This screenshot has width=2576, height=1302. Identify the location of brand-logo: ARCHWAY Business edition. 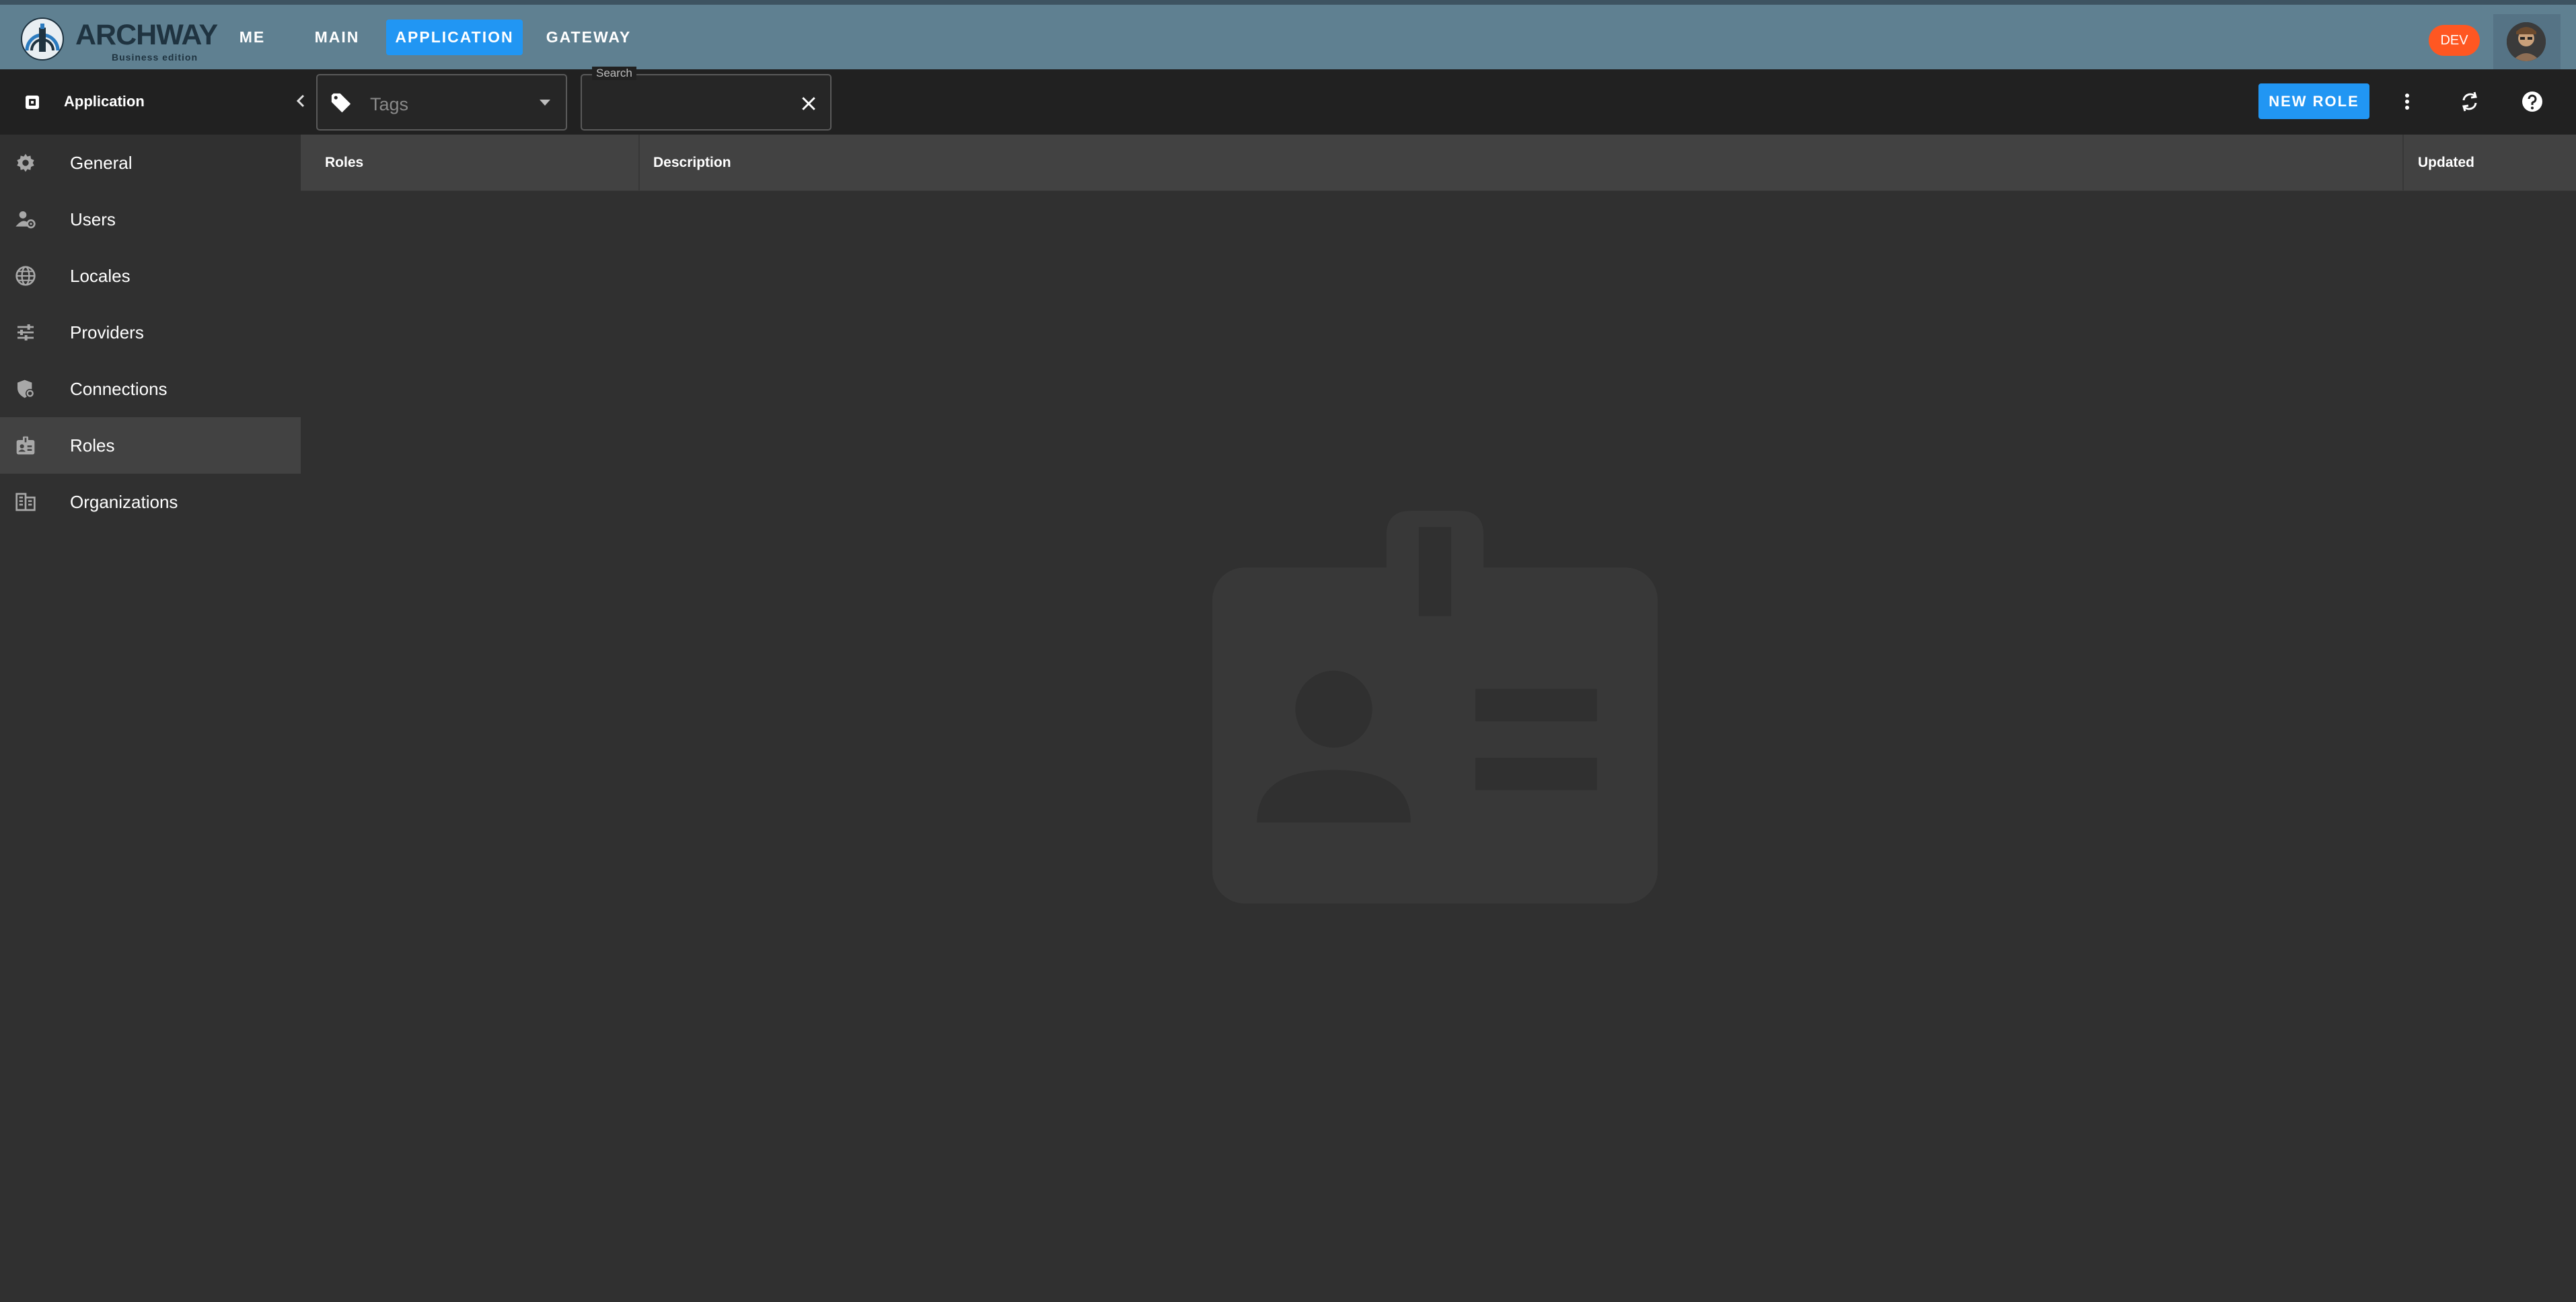
(119, 40).